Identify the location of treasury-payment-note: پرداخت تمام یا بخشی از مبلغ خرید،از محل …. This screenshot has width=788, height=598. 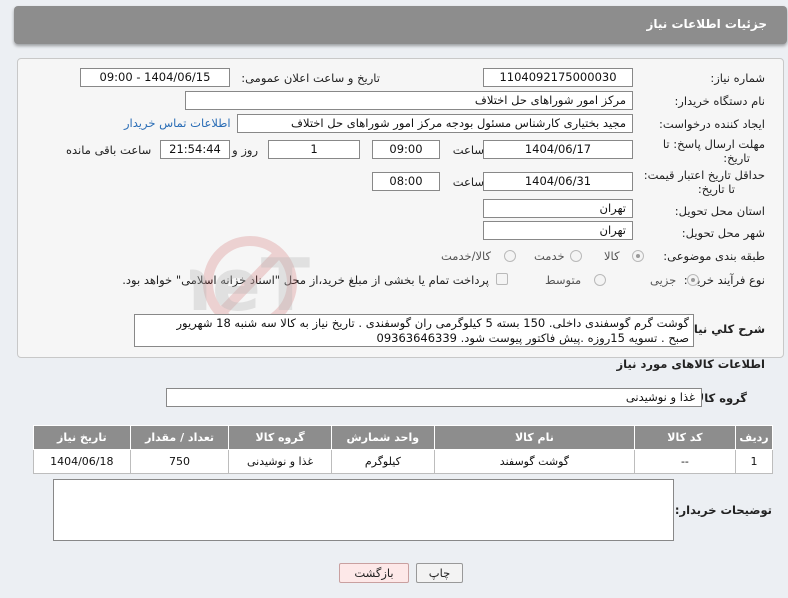
(305, 280).